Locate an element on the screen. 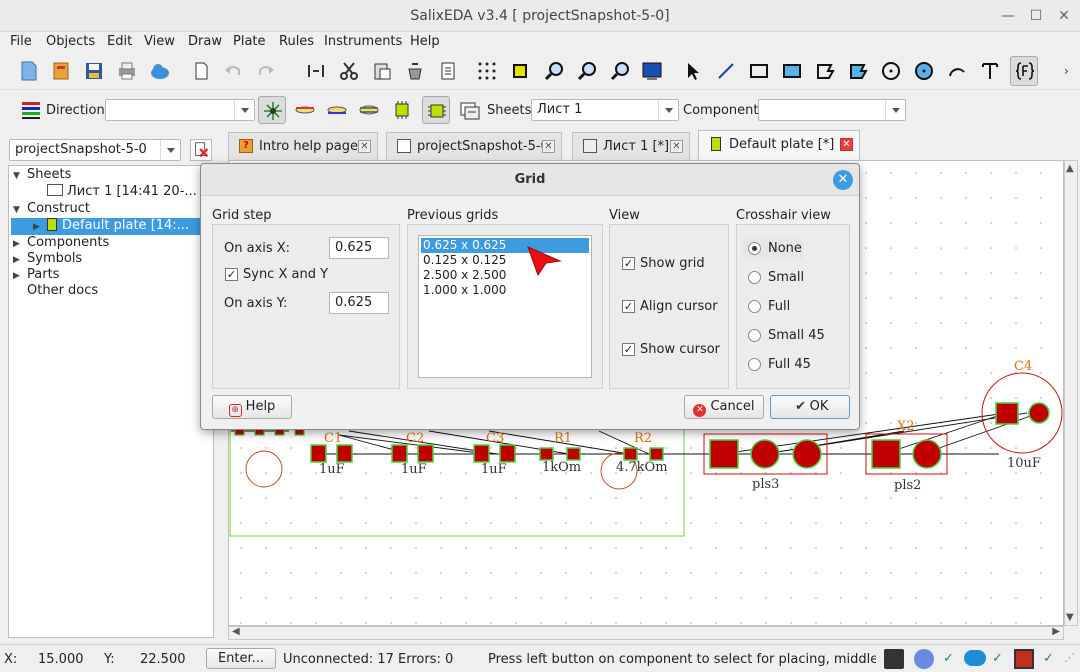 The height and width of the screenshot is (672, 1080). direction-combo is located at coordinates (180, 110).